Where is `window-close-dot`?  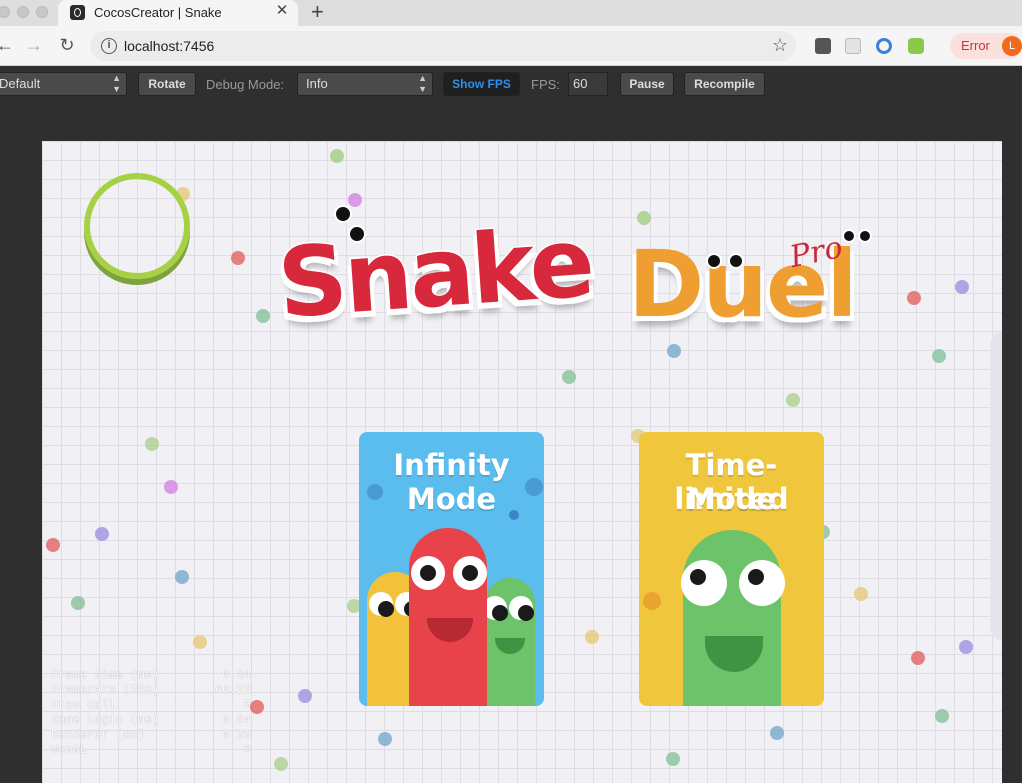 window-close-dot is located at coordinates (5, 12).